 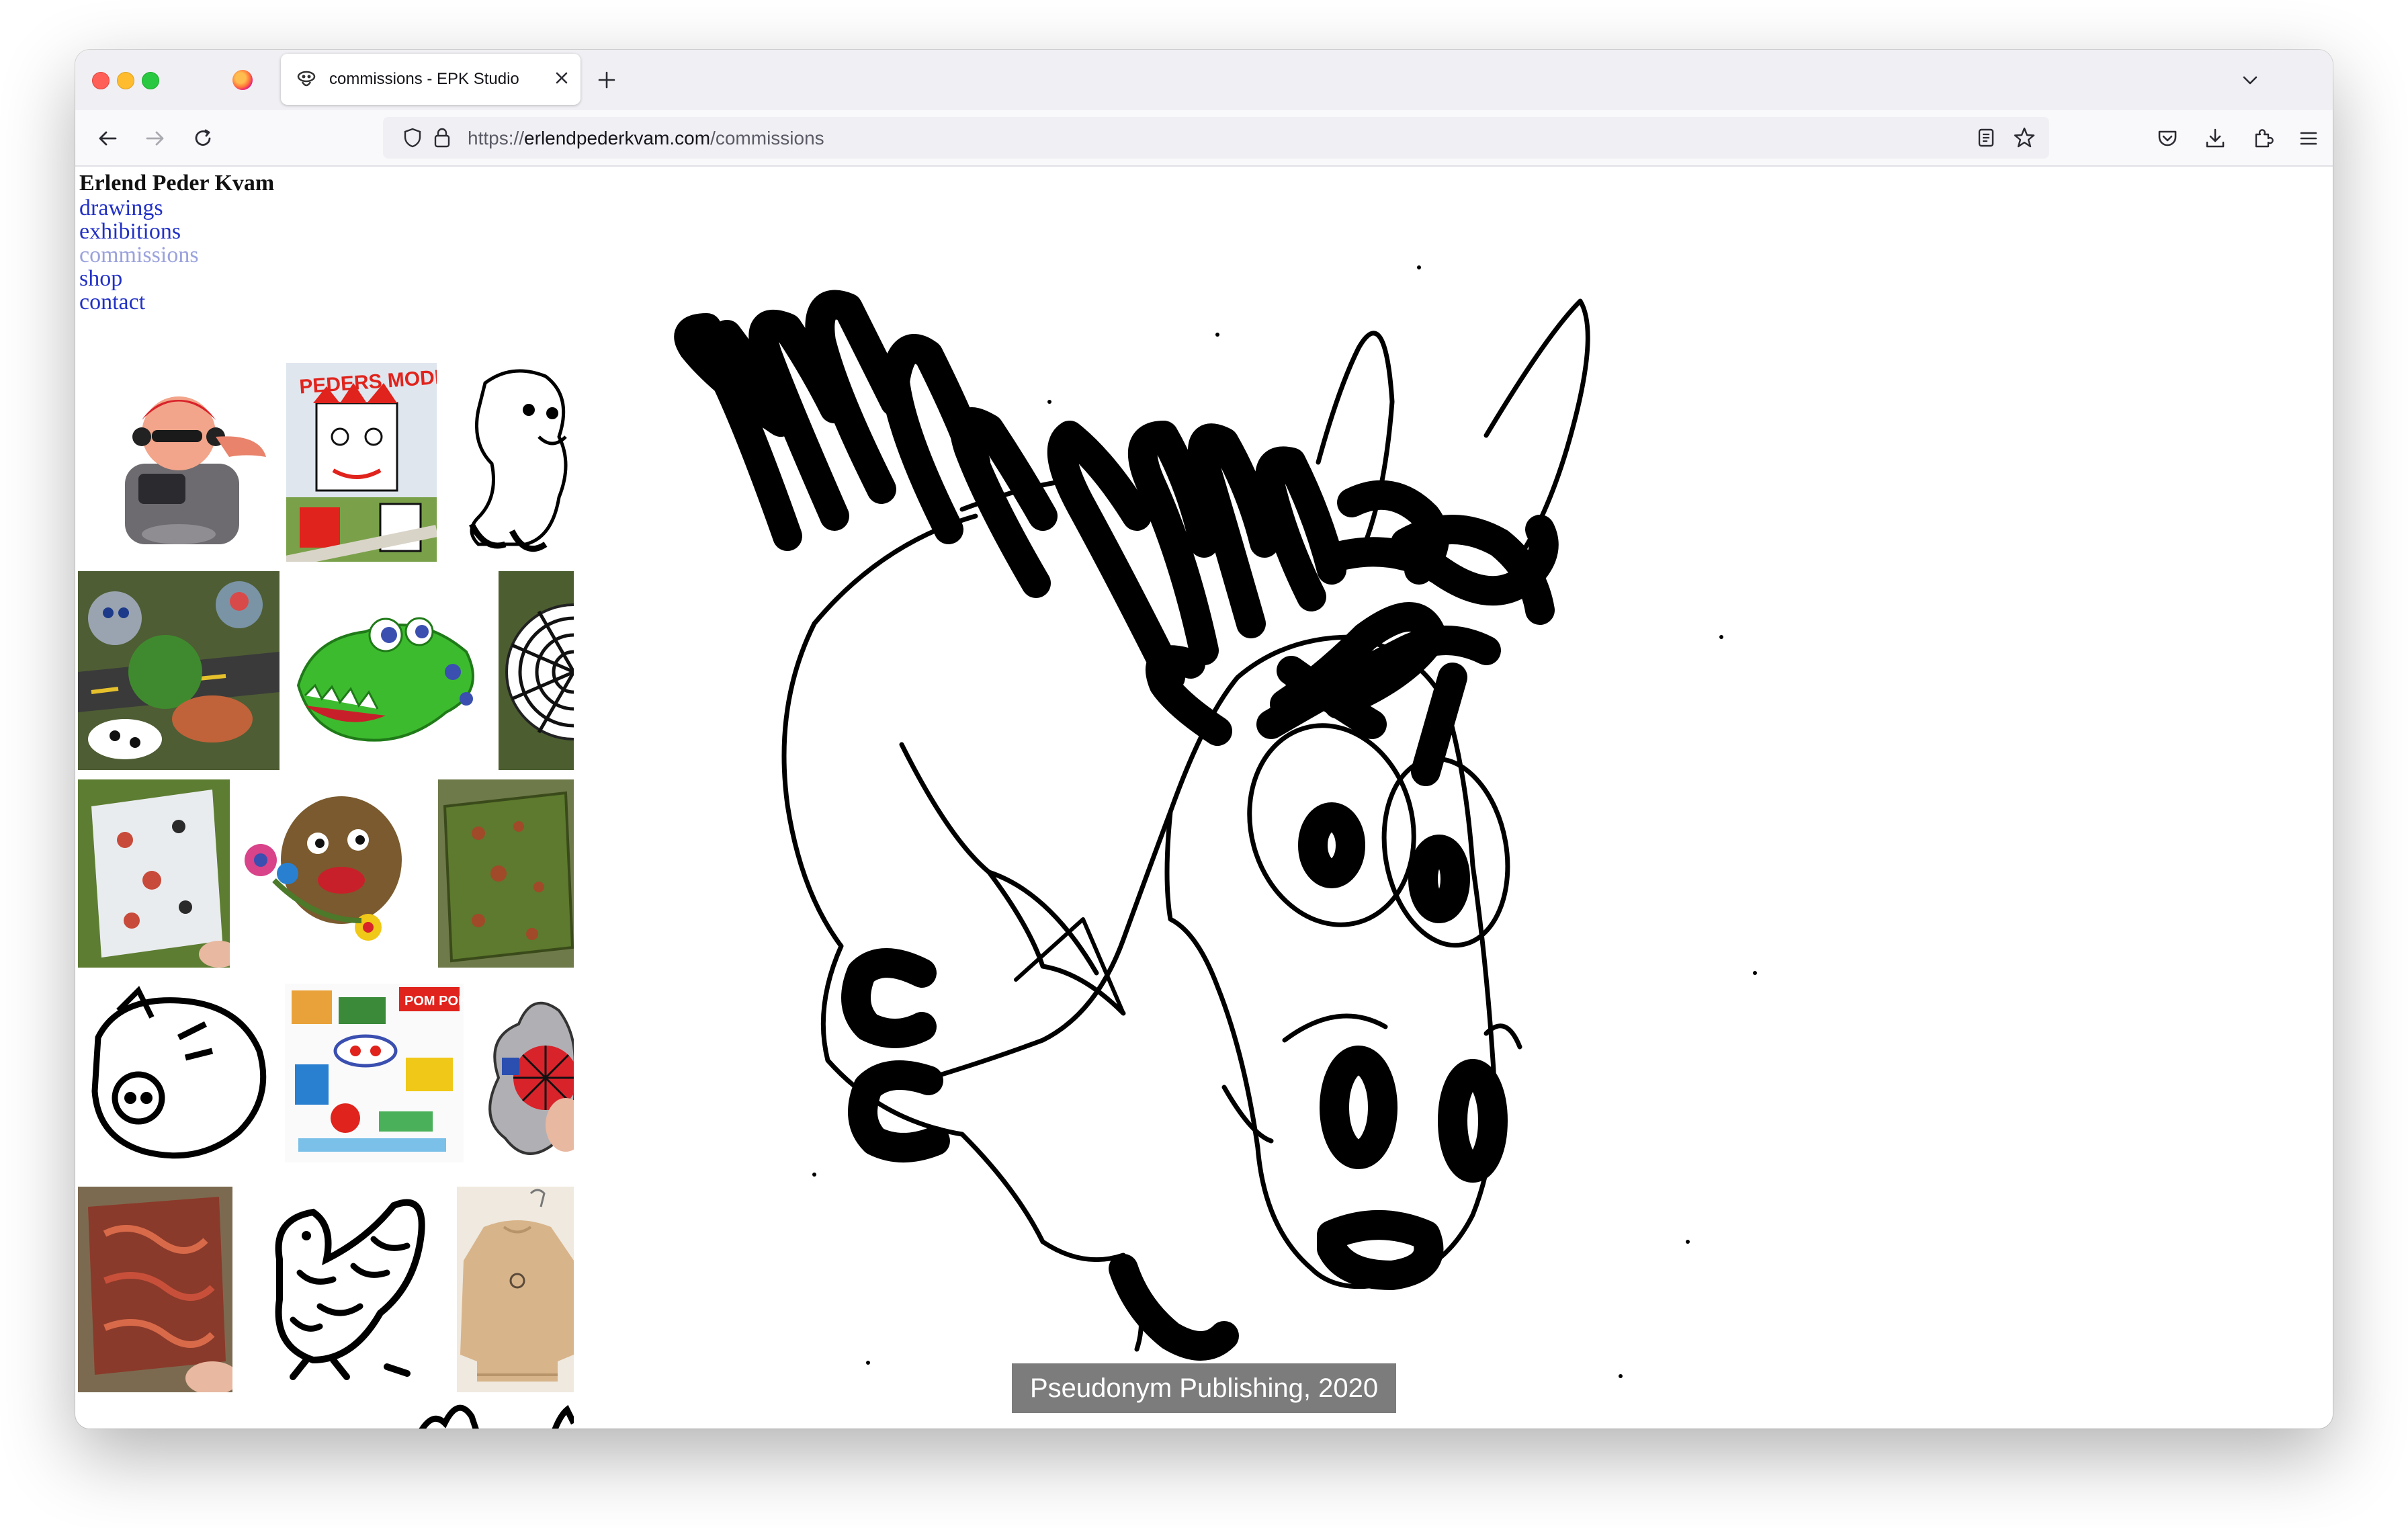 What do you see at coordinates (2263, 138) in the screenshot?
I see `extensions-puzzle-icon` at bounding box center [2263, 138].